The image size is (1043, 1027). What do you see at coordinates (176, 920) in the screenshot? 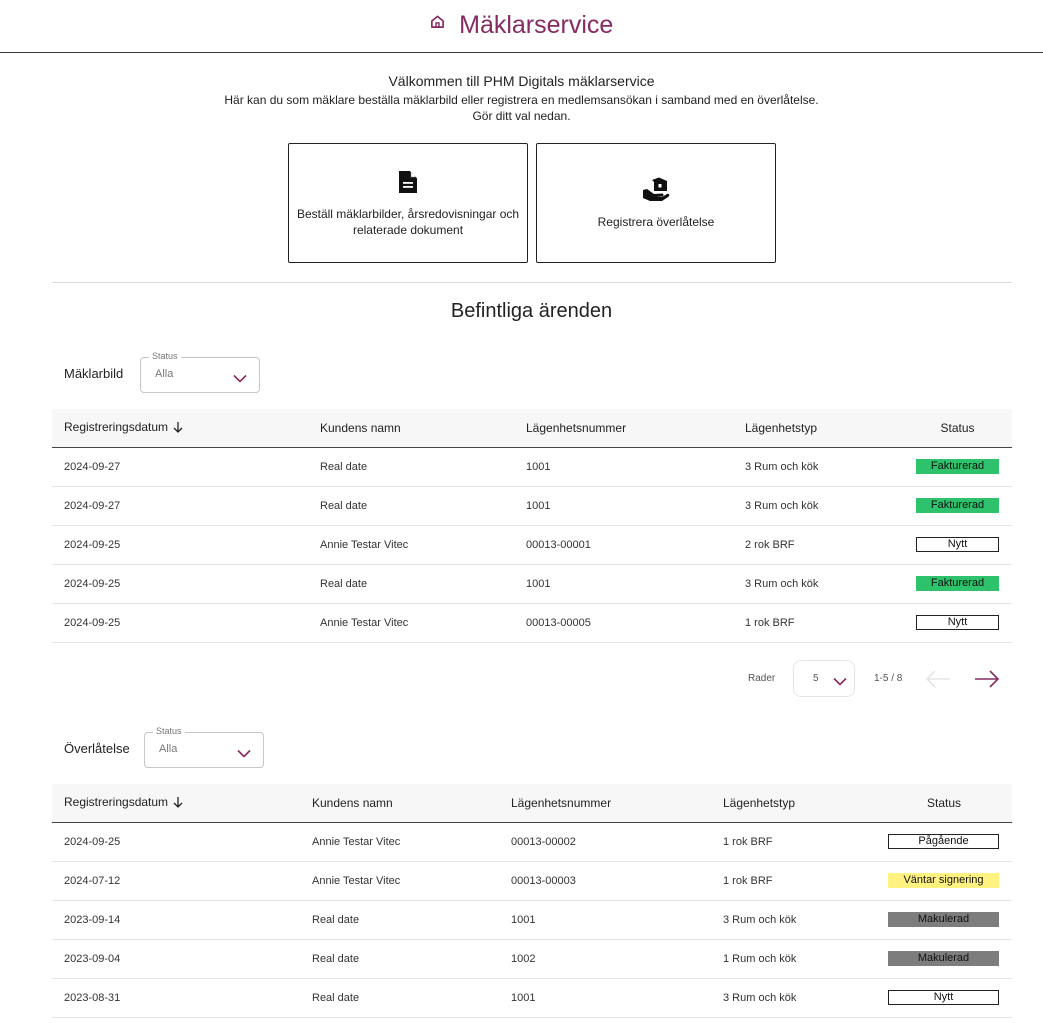
I see `cell-date: 2023-09-14` at bounding box center [176, 920].